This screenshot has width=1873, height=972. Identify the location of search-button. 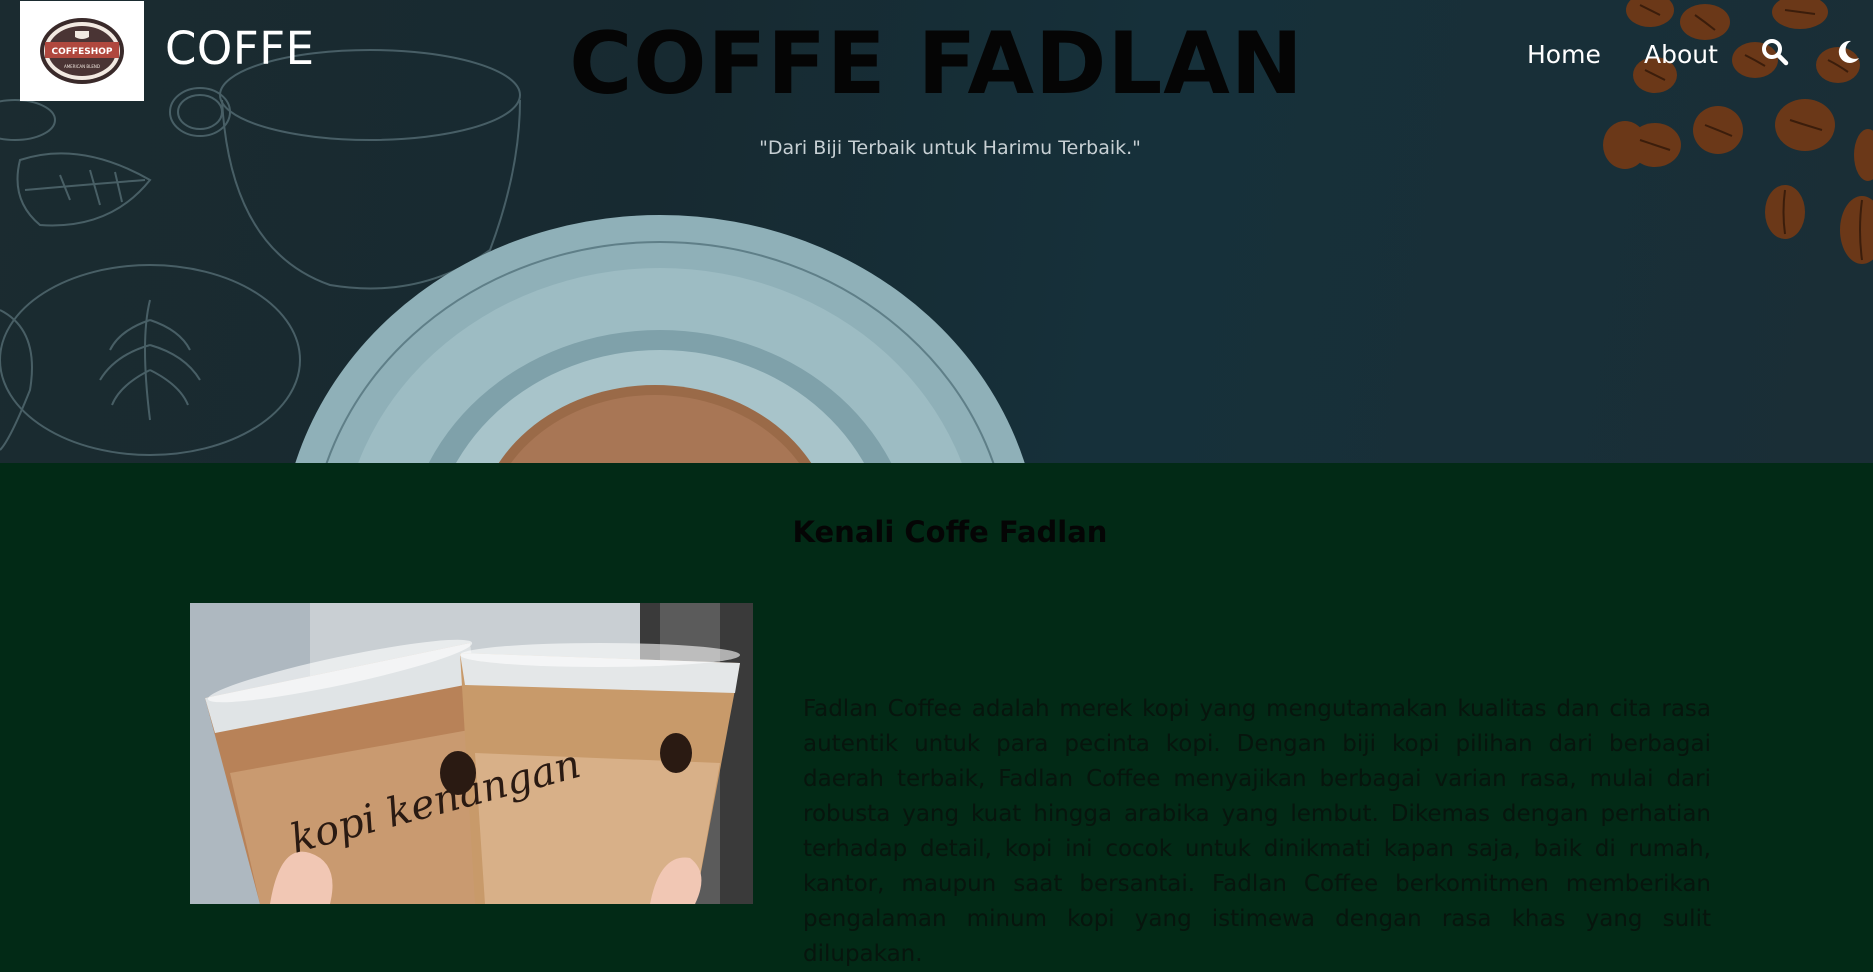
(1775, 52).